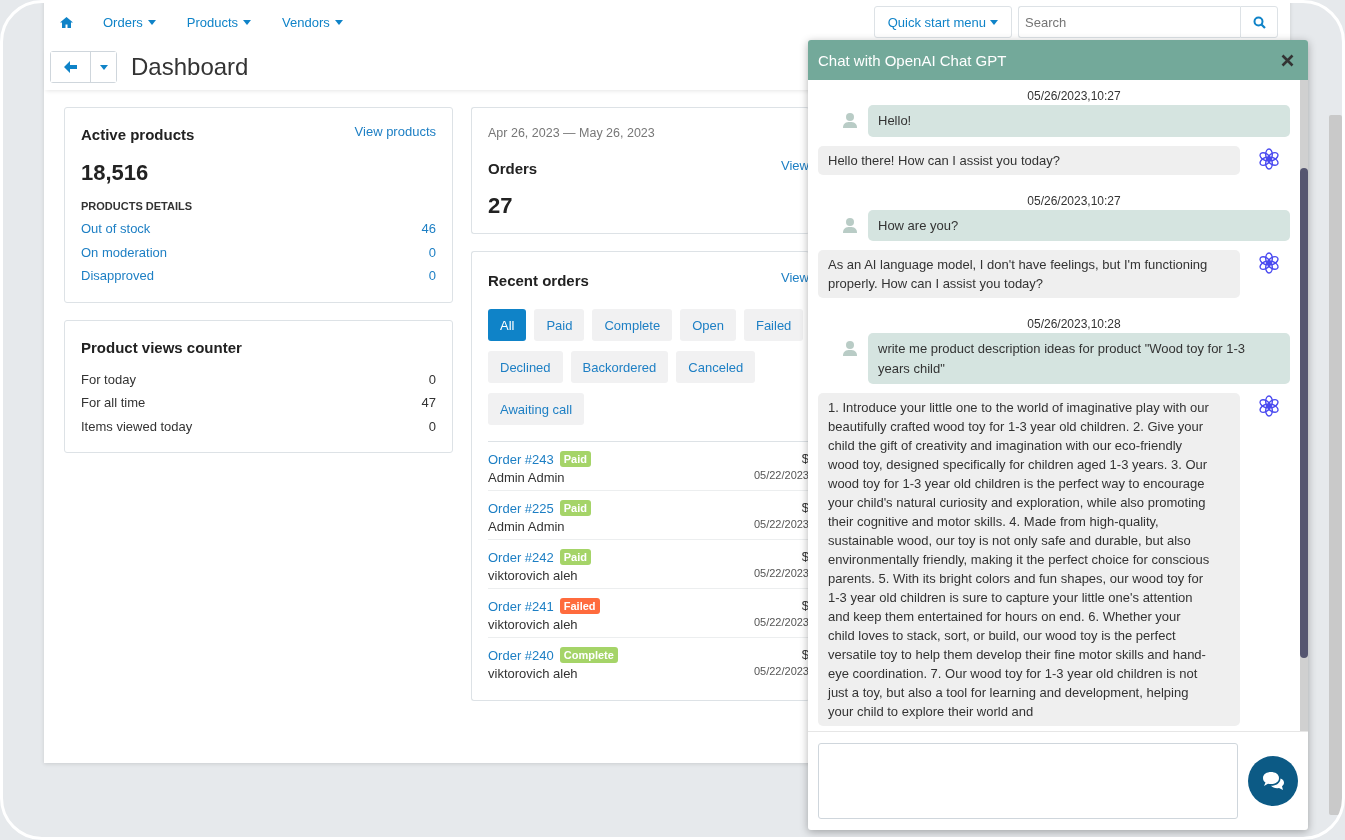 This screenshot has height=840, width=1345. What do you see at coordinates (137, 206) in the screenshot?
I see `section-heading: PRODUCTS DETAILS` at bounding box center [137, 206].